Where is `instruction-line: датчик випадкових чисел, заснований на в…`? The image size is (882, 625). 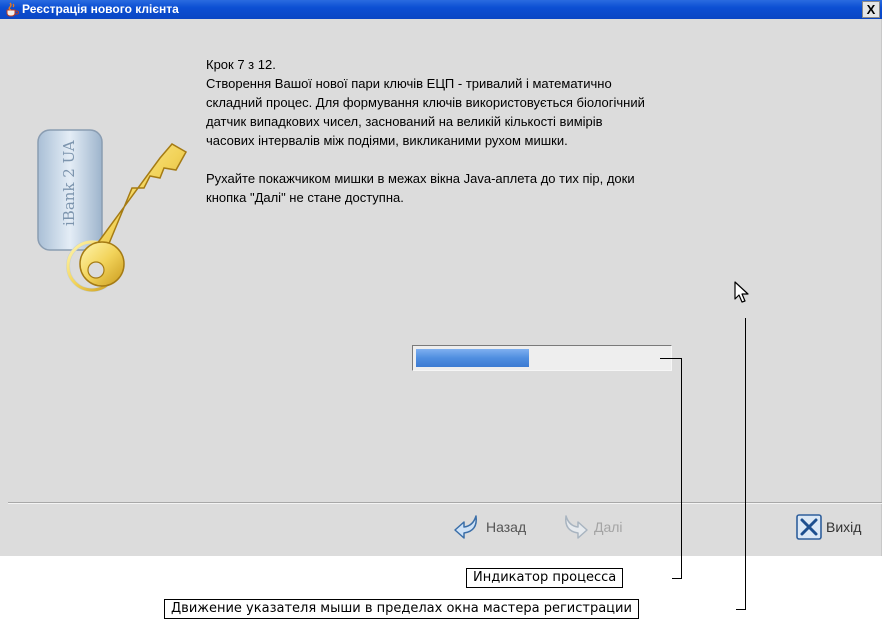
instruction-line: датчик випадкових чисел, заснований на в… is located at coordinates (404, 121).